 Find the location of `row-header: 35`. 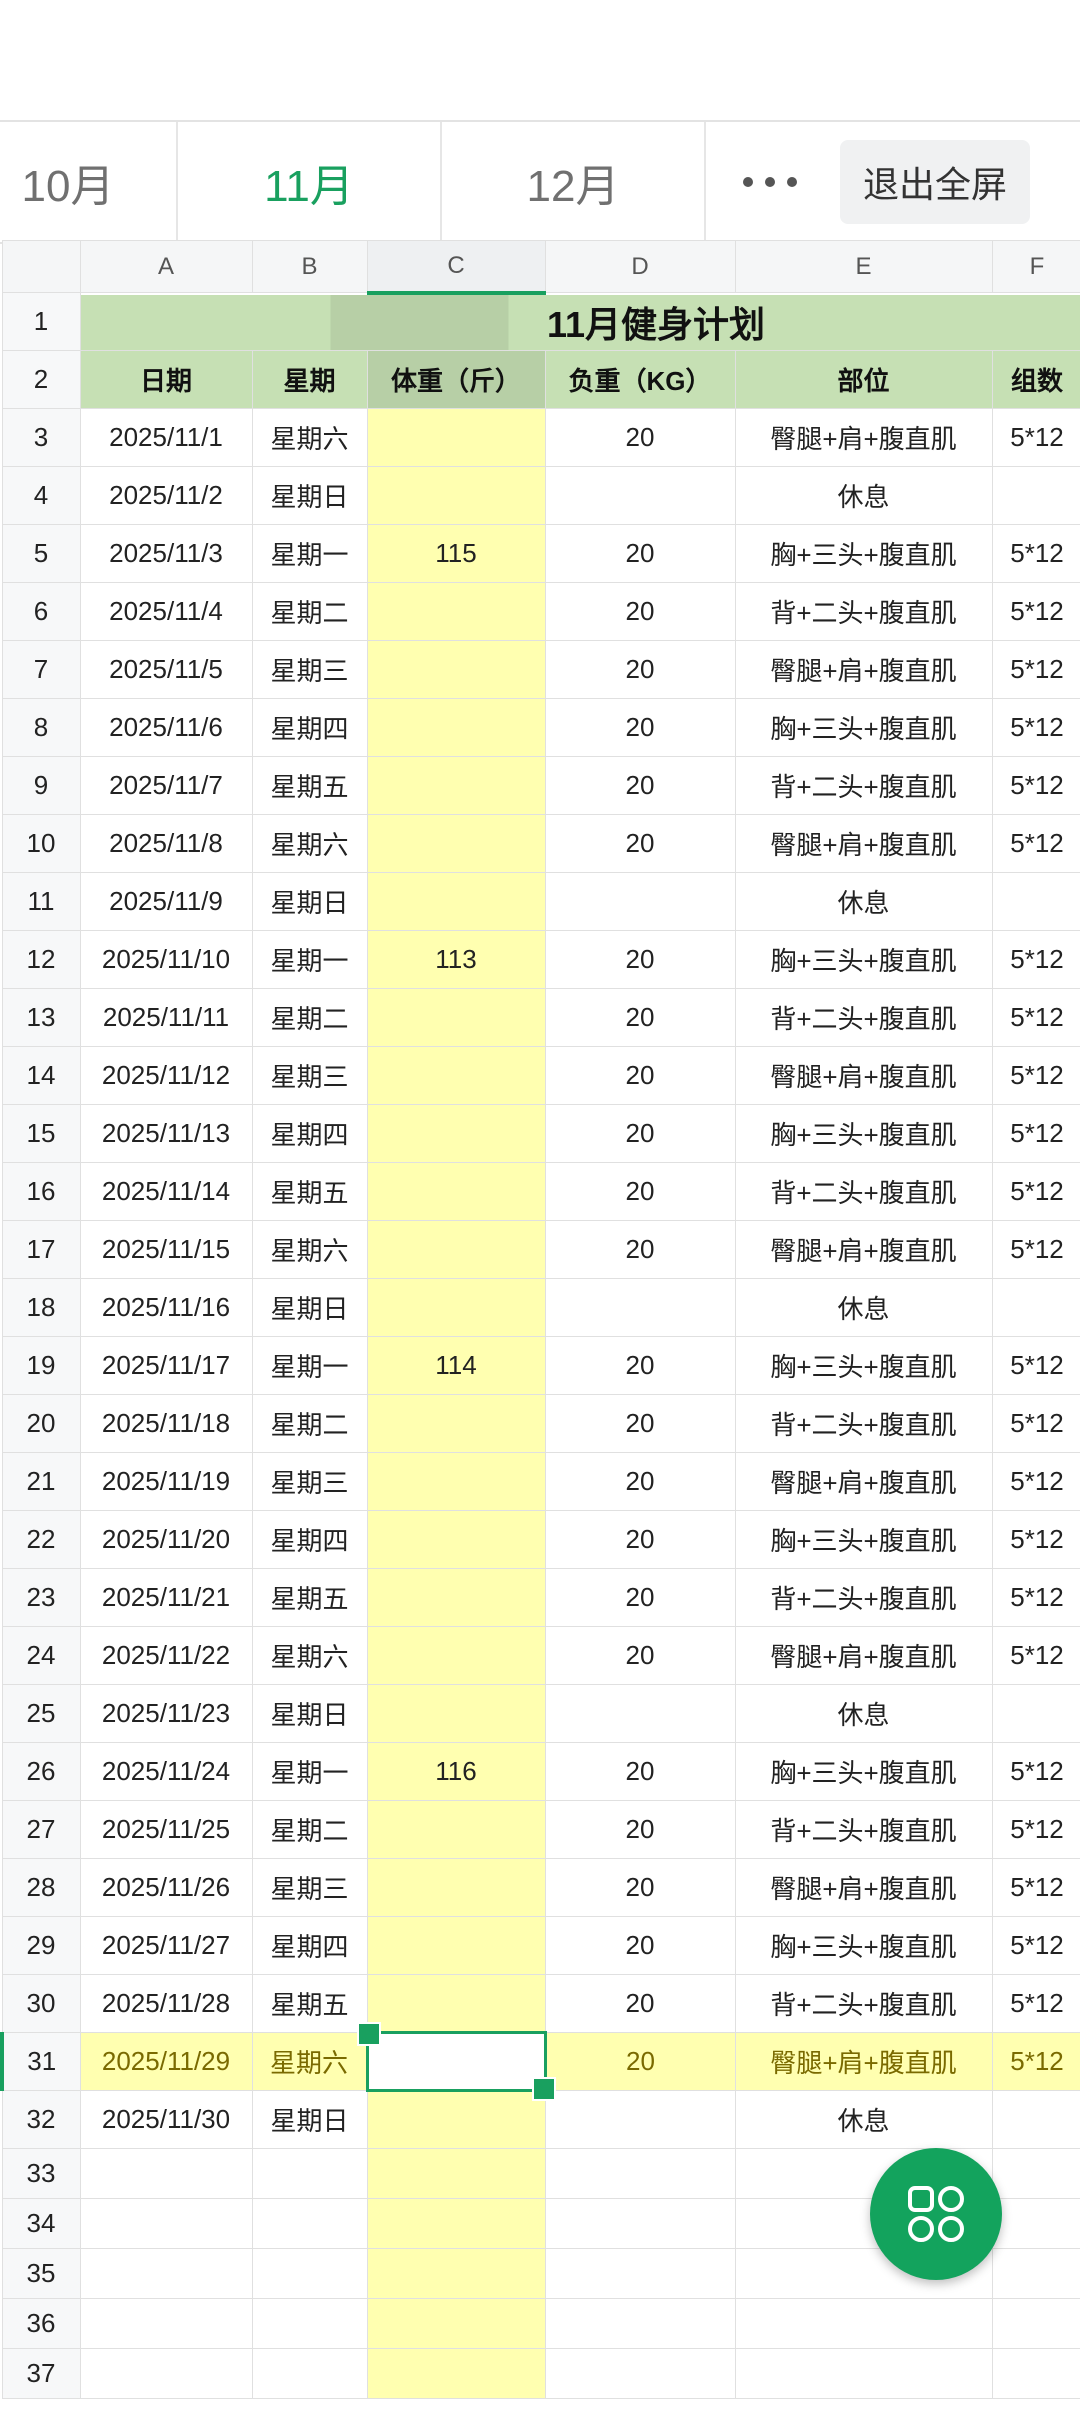

row-header: 35 is located at coordinates (41, 2273).